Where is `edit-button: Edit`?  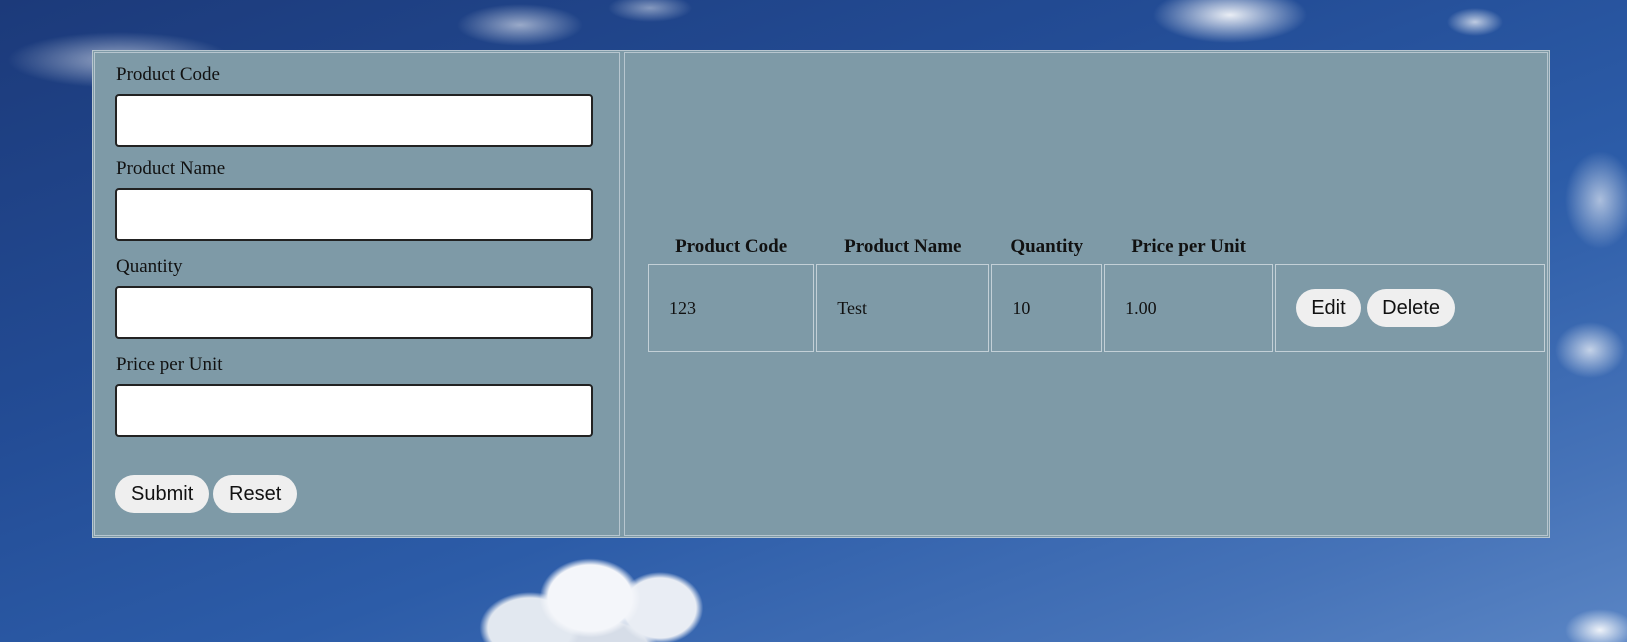
edit-button: Edit is located at coordinates (1328, 308).